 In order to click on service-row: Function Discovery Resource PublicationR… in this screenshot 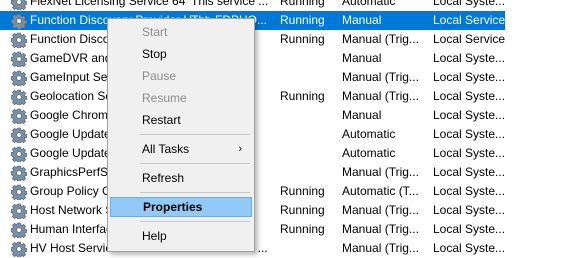, I will do `click(290, 39)`.